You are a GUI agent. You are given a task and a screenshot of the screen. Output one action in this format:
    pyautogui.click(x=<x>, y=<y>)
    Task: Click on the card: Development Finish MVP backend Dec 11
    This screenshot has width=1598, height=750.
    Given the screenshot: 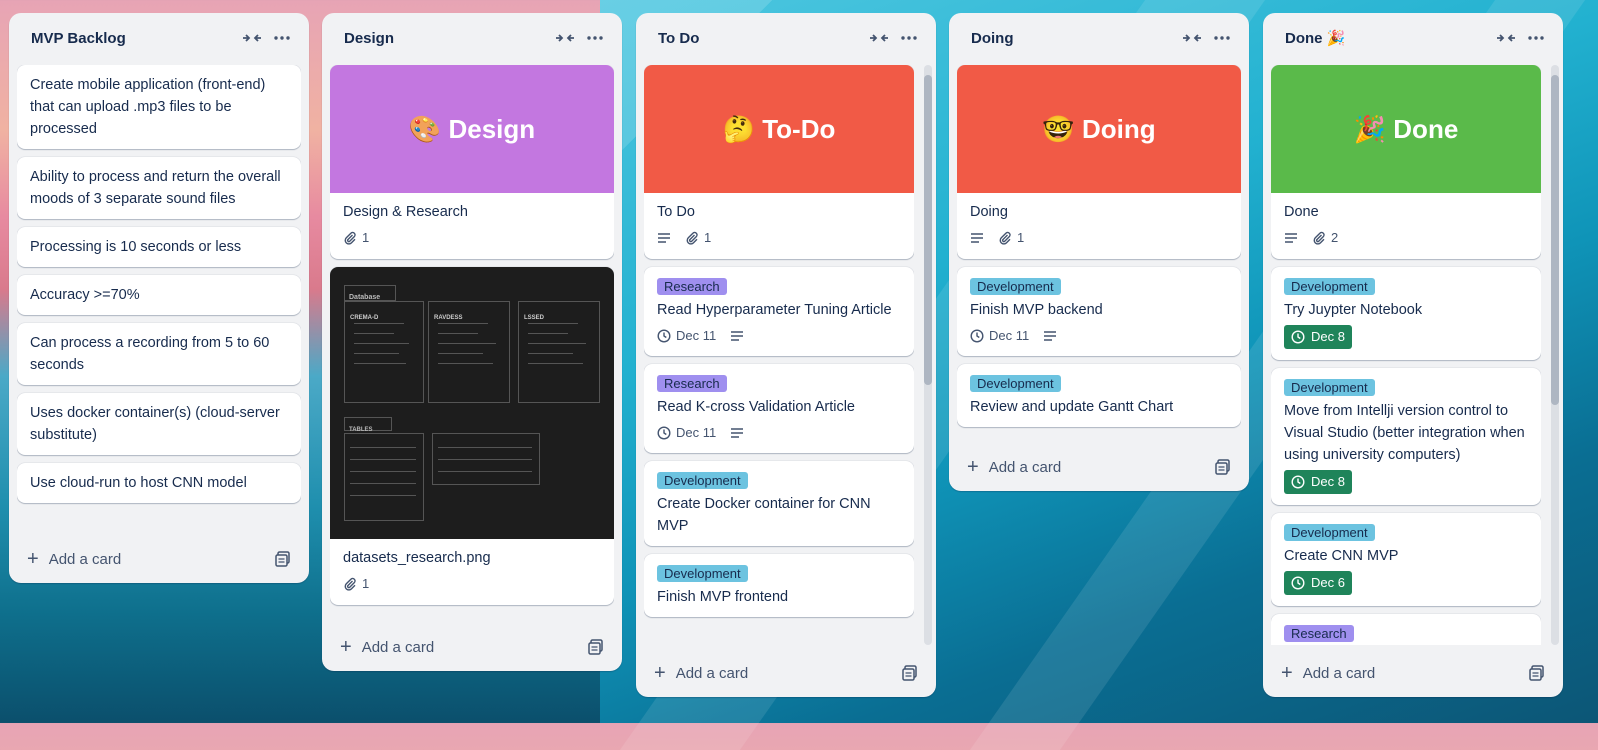 What is the action you would take?
    pyautogui.click(x=1099, y=311)
    